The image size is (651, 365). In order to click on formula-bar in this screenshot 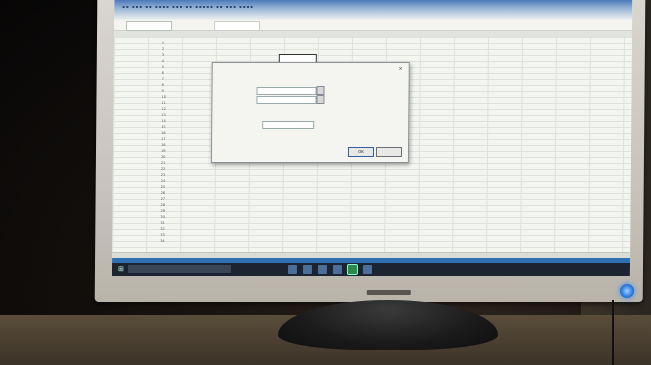, I will do `click(373, 25)`.